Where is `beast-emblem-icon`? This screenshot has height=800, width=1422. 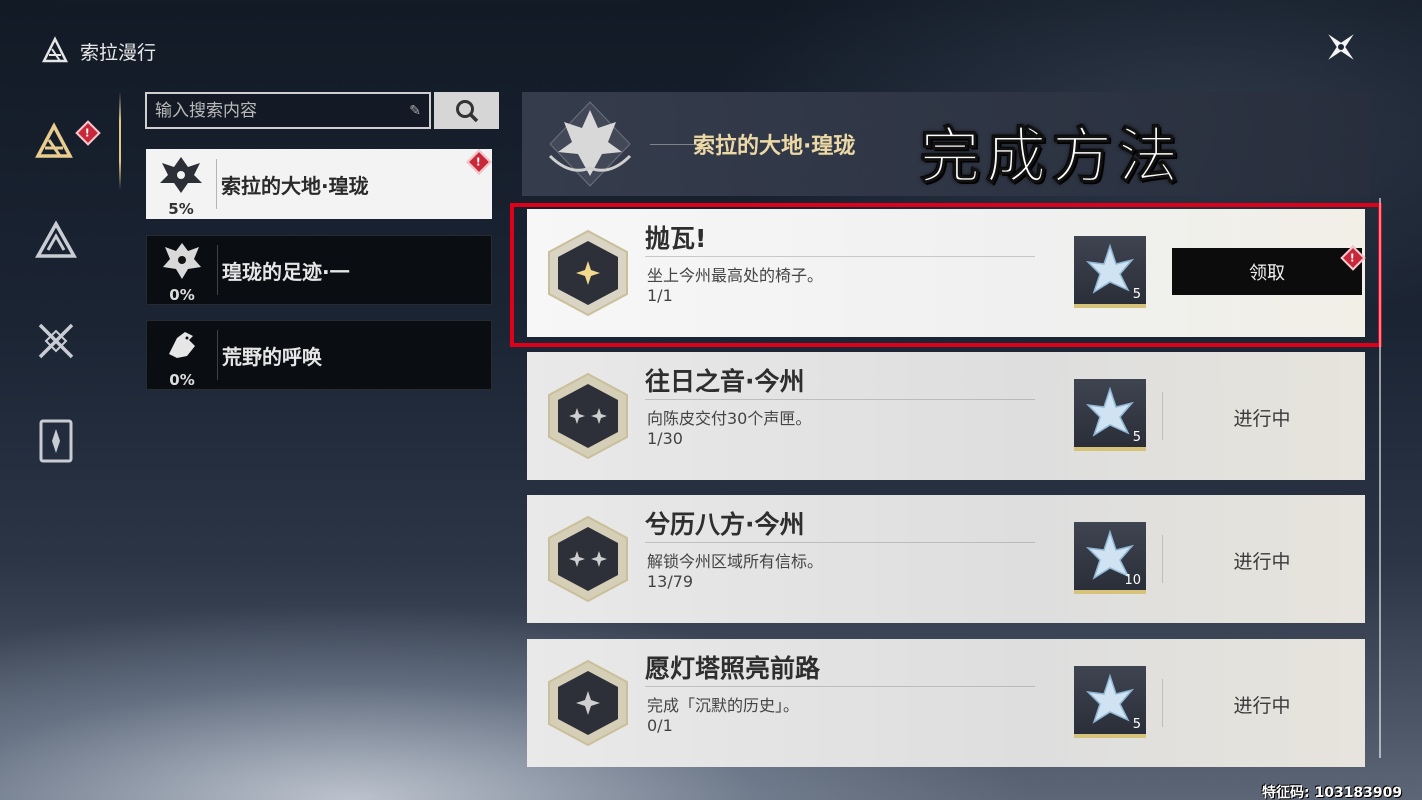 beast-emblem-icon is located at coordinates (182, 261).